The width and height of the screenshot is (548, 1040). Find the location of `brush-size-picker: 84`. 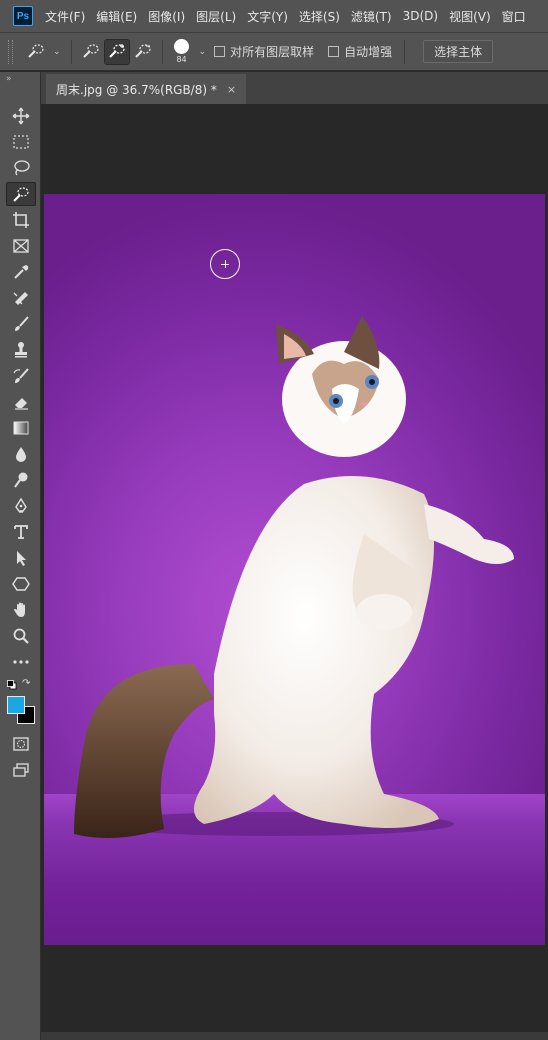

brush-size-picker: 84 is located at coordinates (182, 52).